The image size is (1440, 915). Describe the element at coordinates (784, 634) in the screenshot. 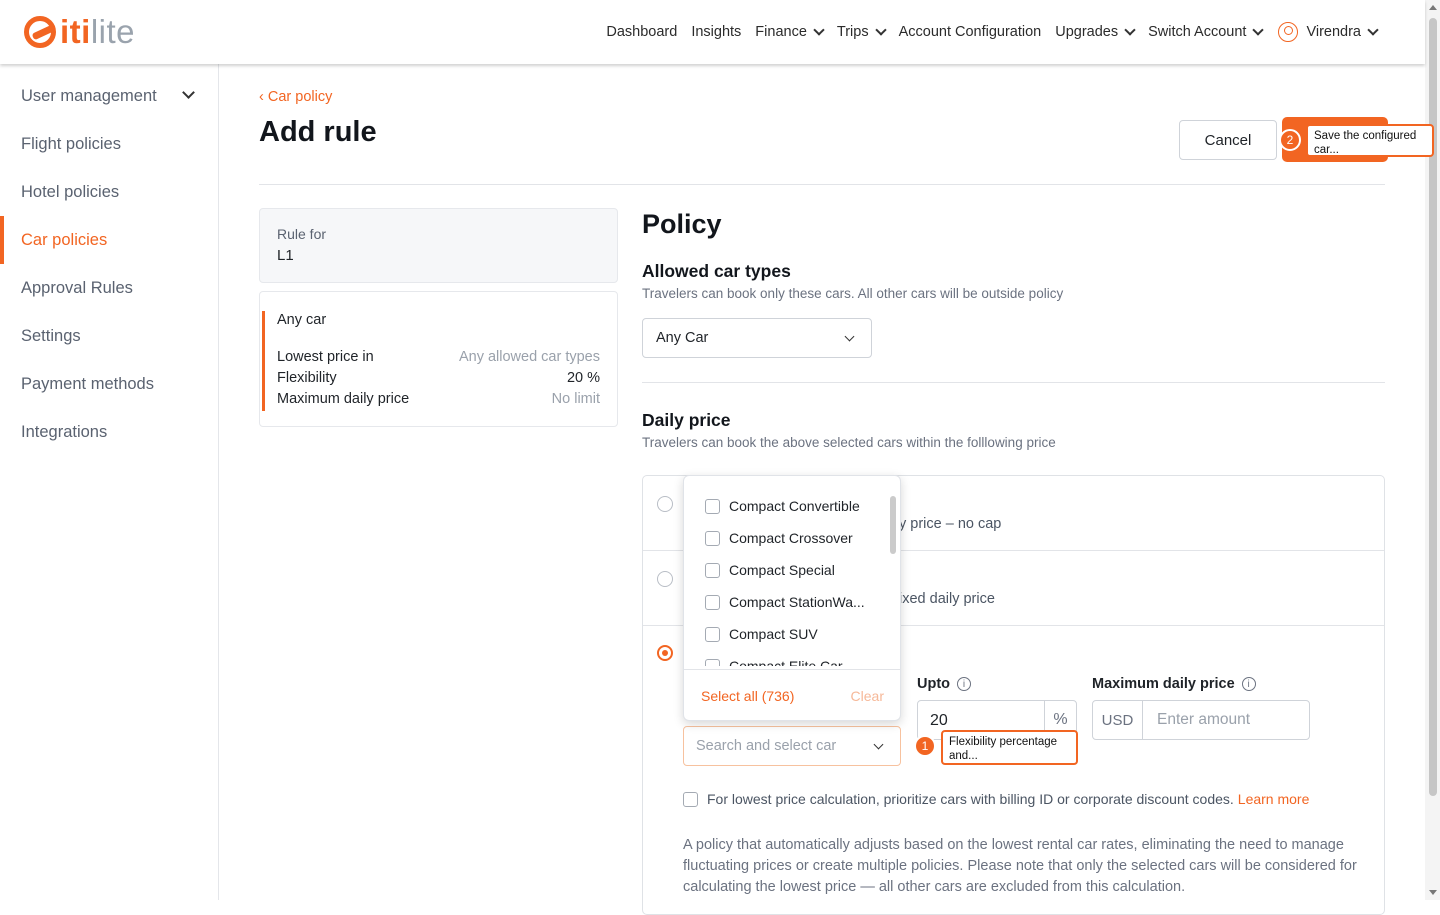

I see `car-option: Compact SUV` at that location.